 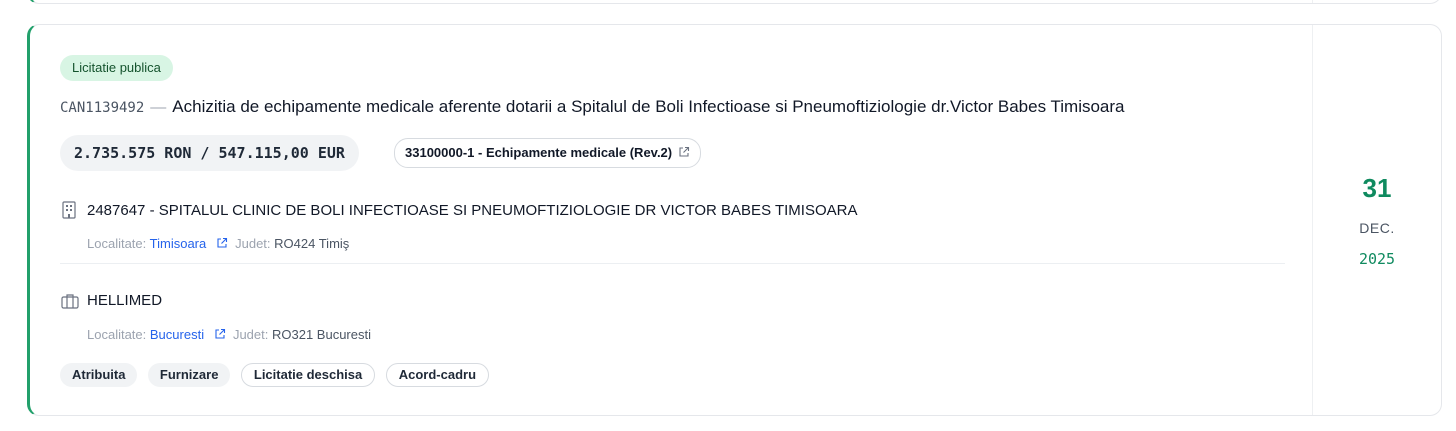 I want to click on supplier-name: HELLIMED, so click(x=124, y=300).